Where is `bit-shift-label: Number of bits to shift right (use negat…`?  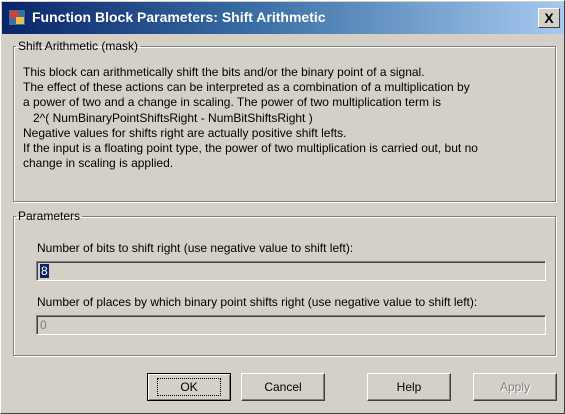
bit-shift-label: Number of bits to shift right (use negat… is located at coordinates (195, 248).